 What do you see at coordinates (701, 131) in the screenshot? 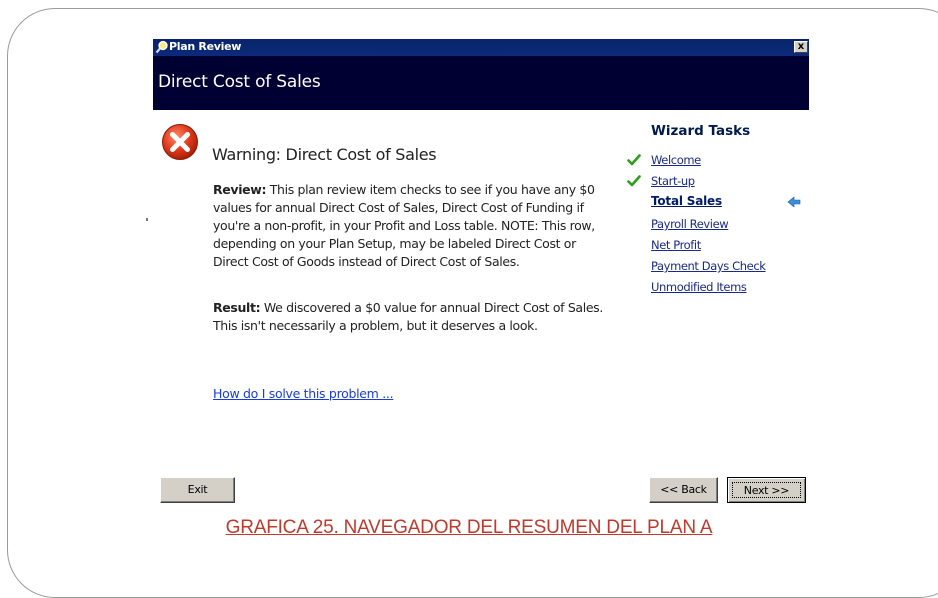
I see `wizard-tasks-title: Wizard Tasks` at bounding box center [701, 131].